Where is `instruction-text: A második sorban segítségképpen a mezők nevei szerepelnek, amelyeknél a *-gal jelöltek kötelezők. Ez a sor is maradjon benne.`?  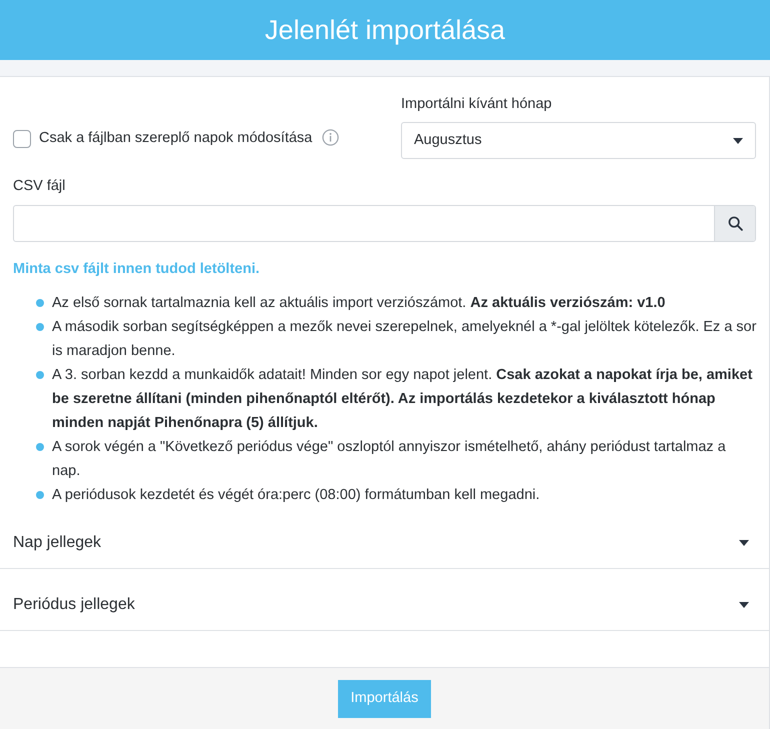 instruction-text: A második sorban segítségképpen a mezők nevei szerepelnek, amelyeknél a *-gal jelöltek kötelezők. Ez a sor is maradjon benne. is located at coordinates (404, 339).